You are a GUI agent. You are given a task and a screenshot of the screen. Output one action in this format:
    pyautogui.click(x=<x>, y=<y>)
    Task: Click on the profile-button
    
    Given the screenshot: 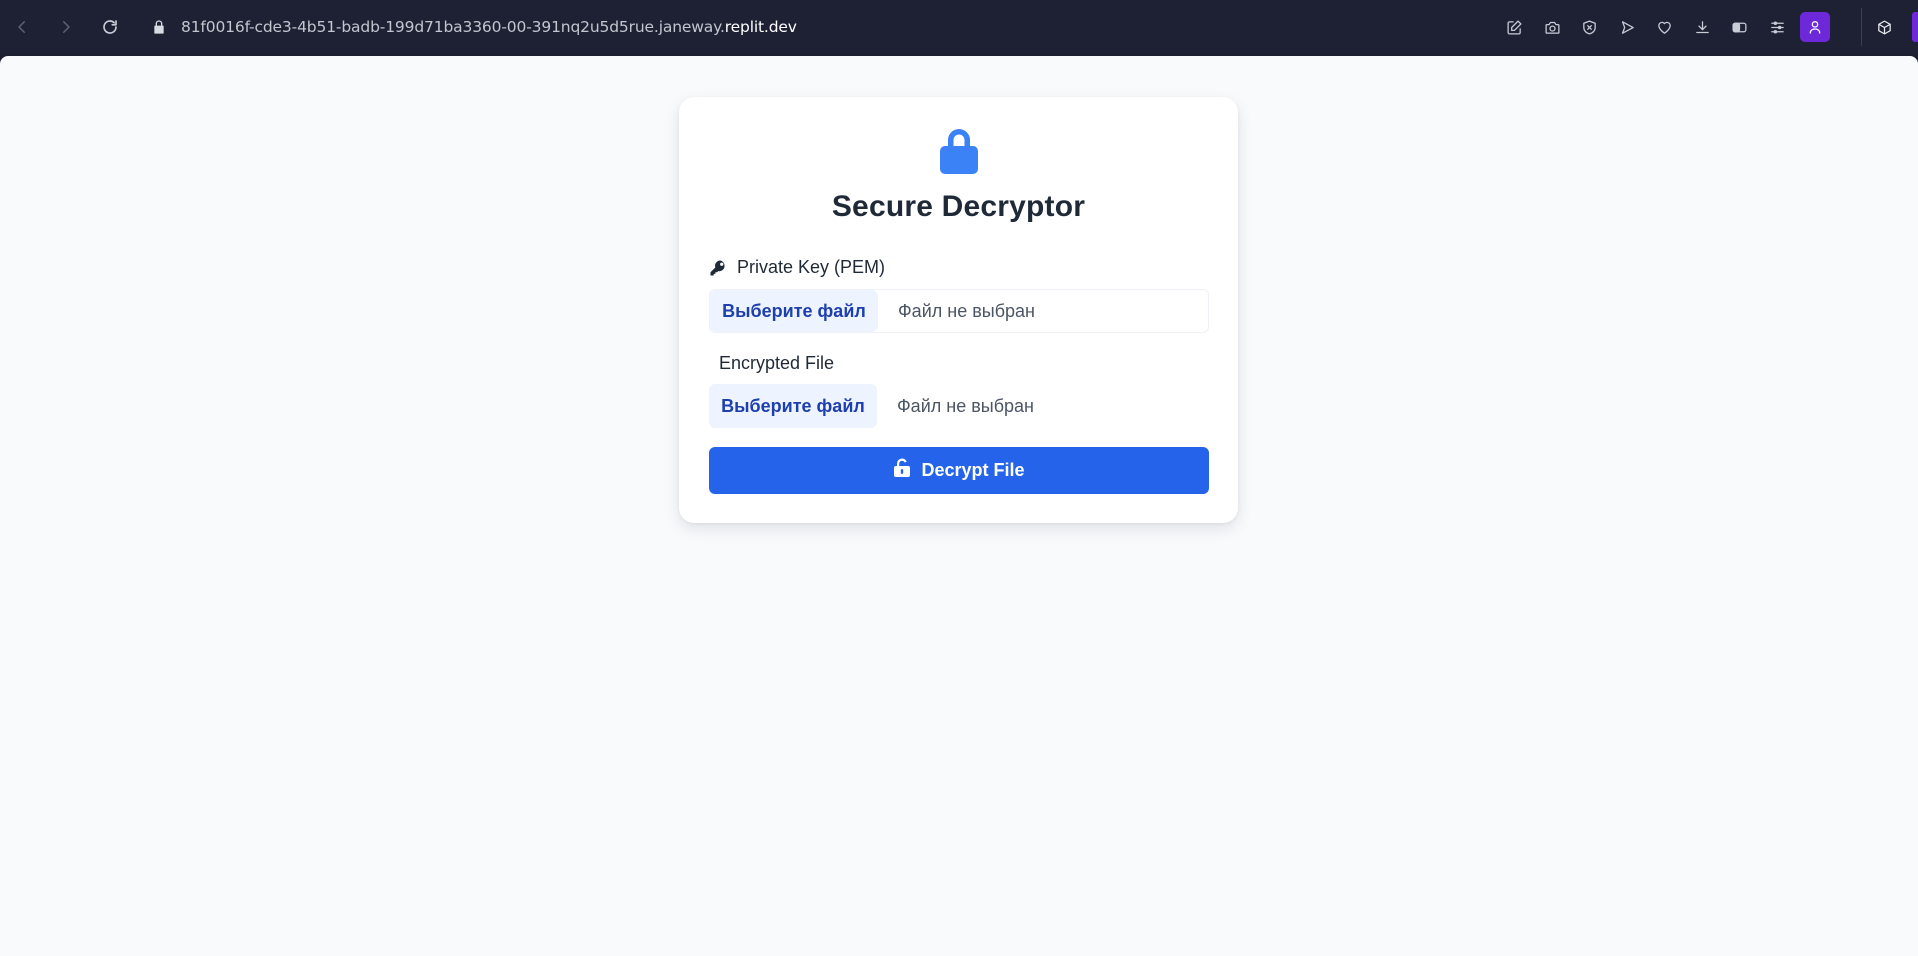 What is the action you would take?
    pyautogui.click(x=1815, y=27)
    